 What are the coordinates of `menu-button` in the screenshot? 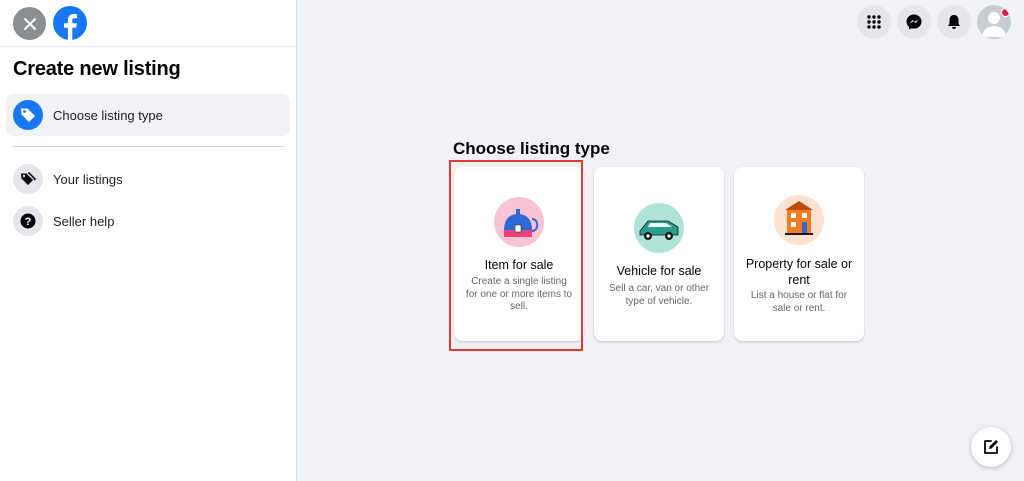 It's located at (874, 22).